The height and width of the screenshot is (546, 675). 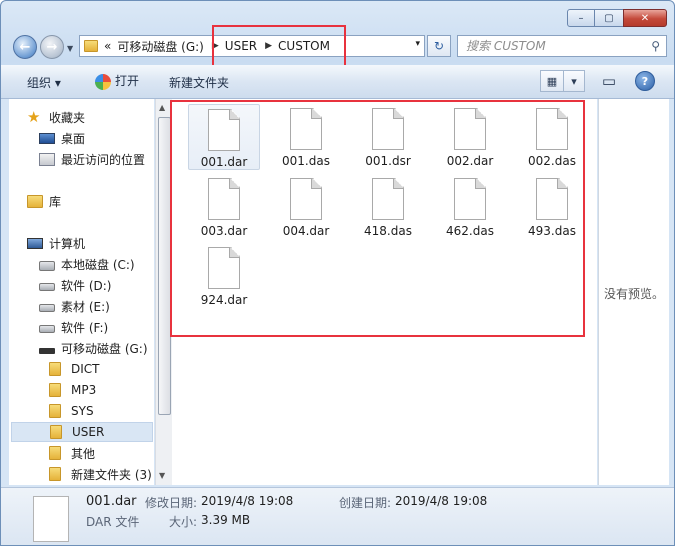 I want to click on details-file-type: DAR 文件, so click(x=113, y=522).